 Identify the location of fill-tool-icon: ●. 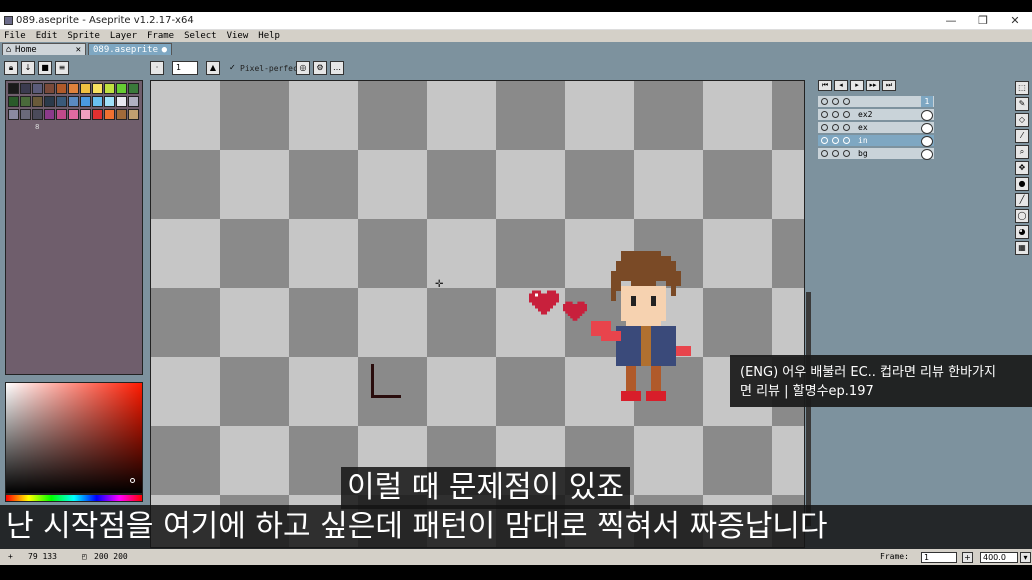
(1022, 184).